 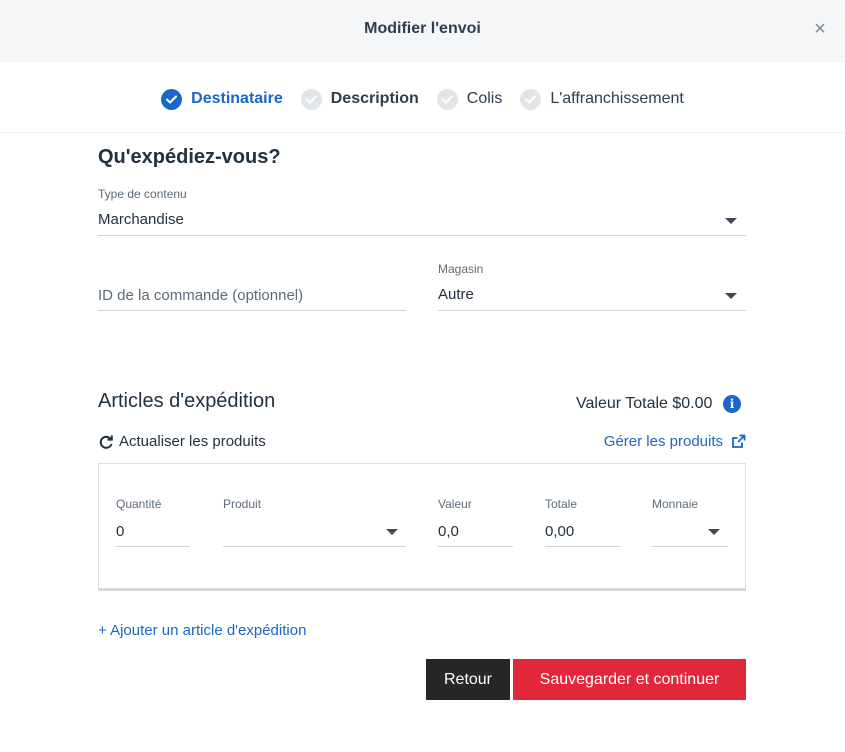 I want to click on product-label: Produit, so click(x=242, y=504).